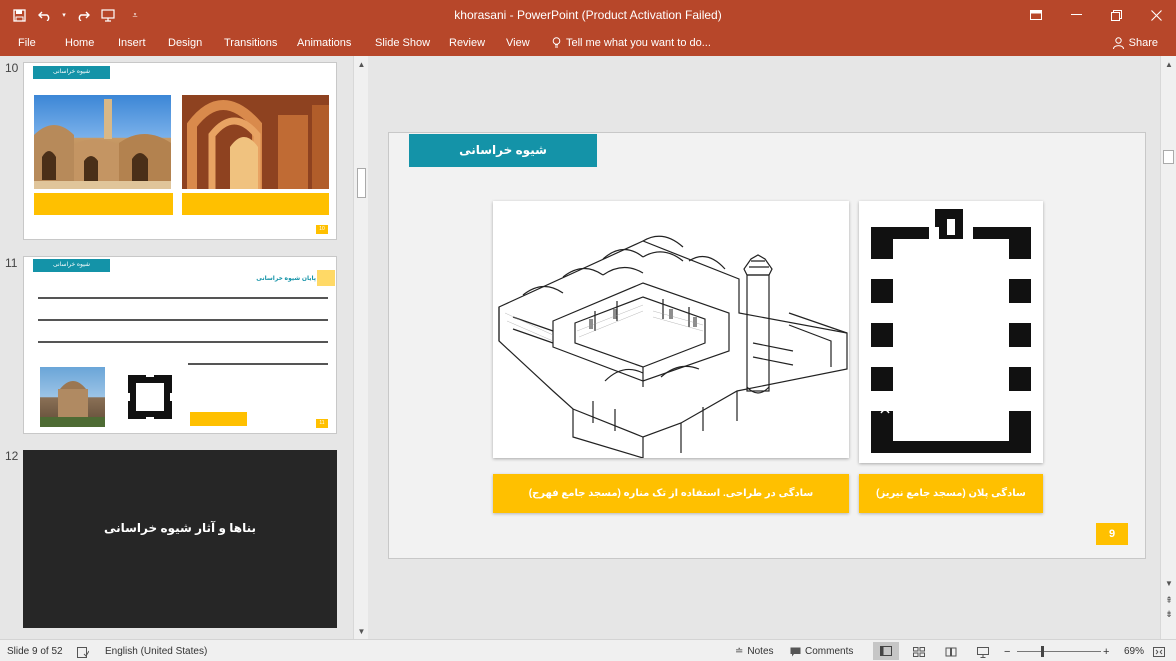 The width and height of the screenshot is (1176, 661). Describe the element at coordinates (671, 329) in the screenshot. I see `mosque-isometric-drawing` at that location.